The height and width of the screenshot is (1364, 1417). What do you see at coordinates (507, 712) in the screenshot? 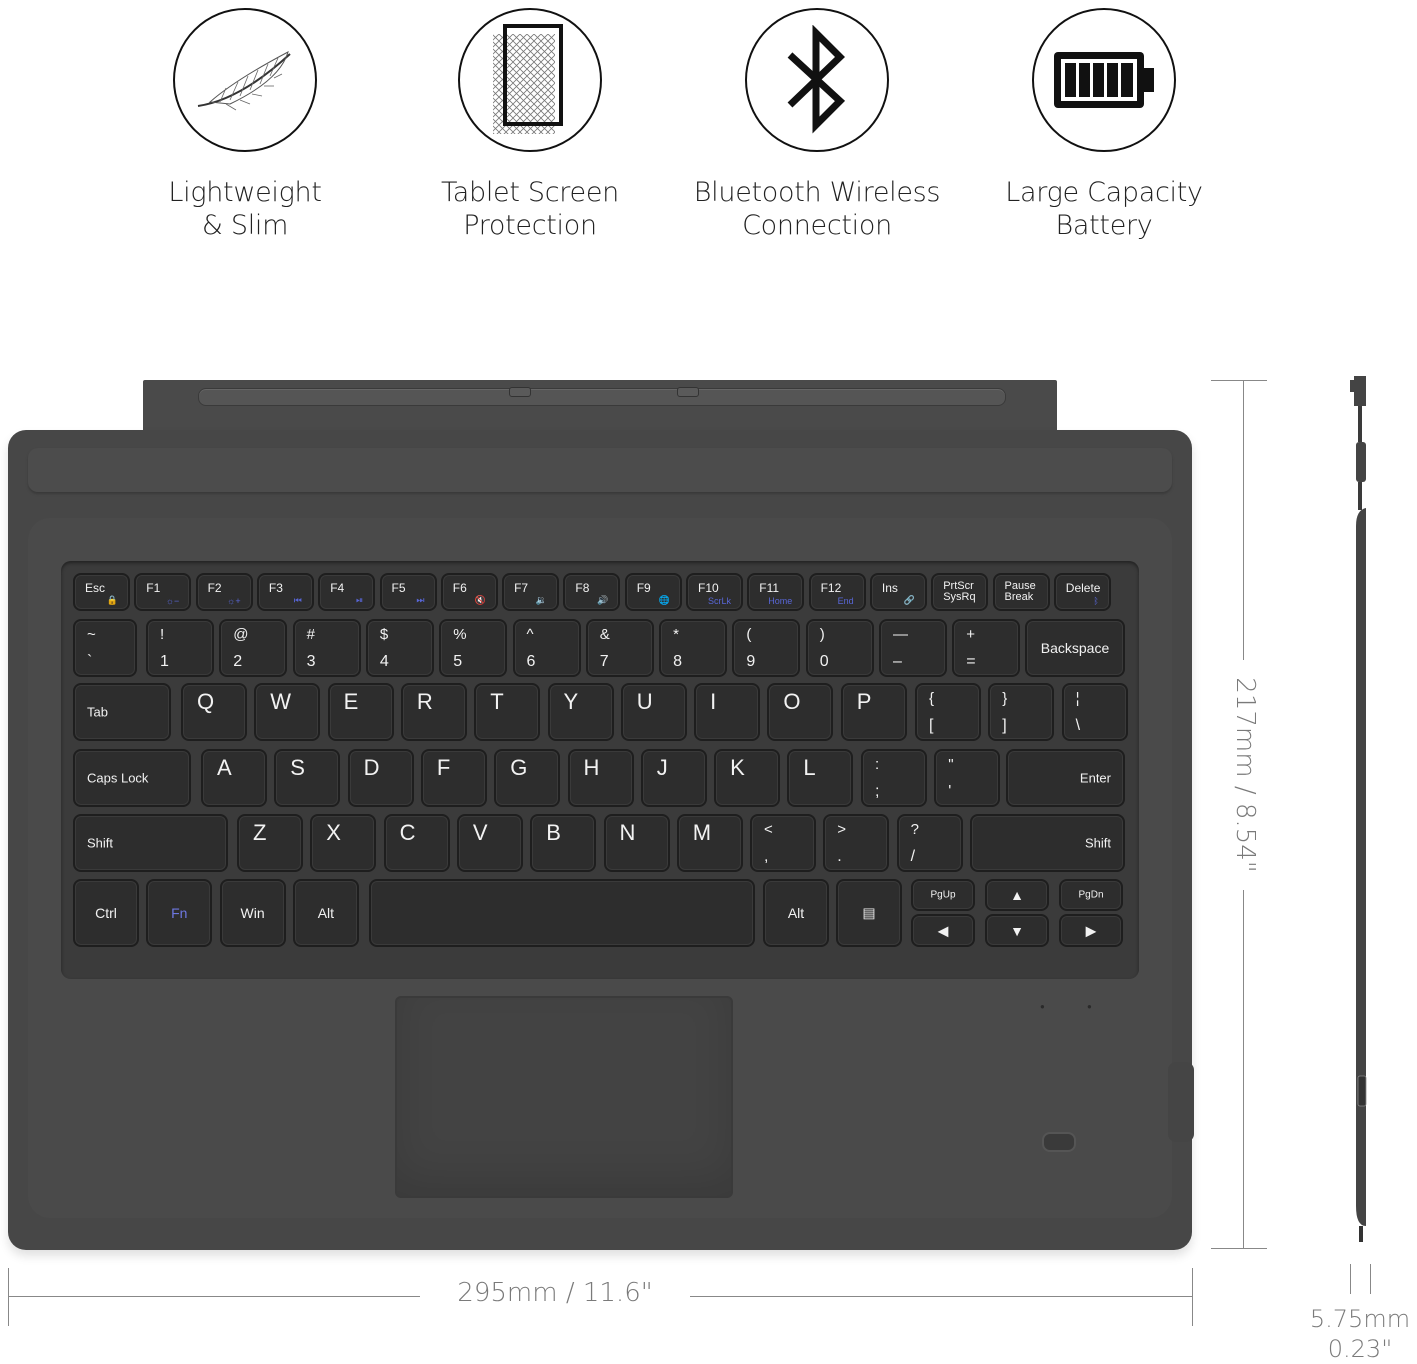
I see `key-t: T` at bounding box center [507, 712].